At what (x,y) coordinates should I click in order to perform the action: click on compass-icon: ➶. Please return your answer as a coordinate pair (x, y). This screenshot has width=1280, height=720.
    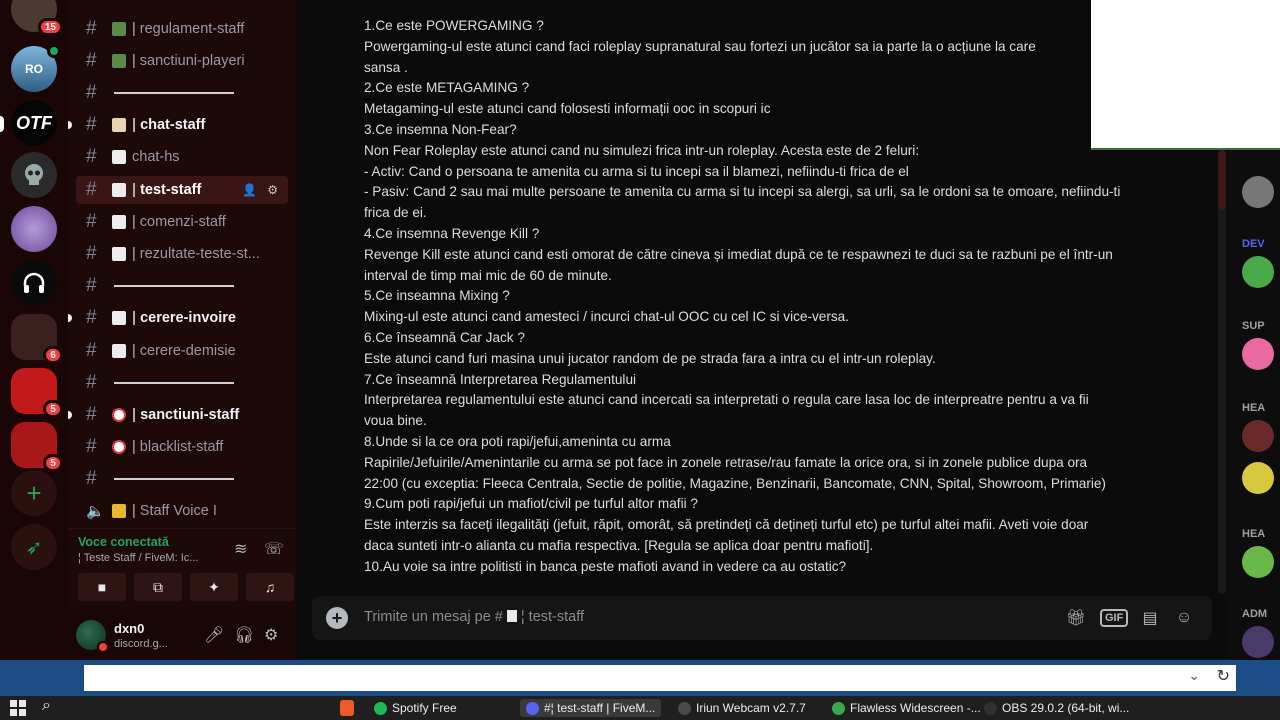
    Looking at the image, I should click on (34, 547).